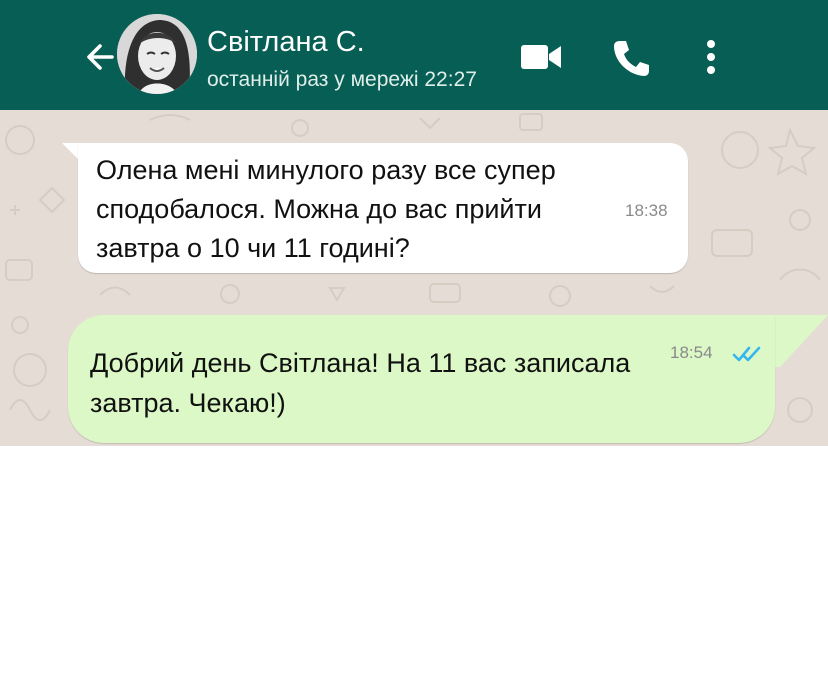 Image resolution: width=828 pixels, height=682 pixels. I want to click on last-seen-status: останній раз у мережі 22:27, so click(342, 79).